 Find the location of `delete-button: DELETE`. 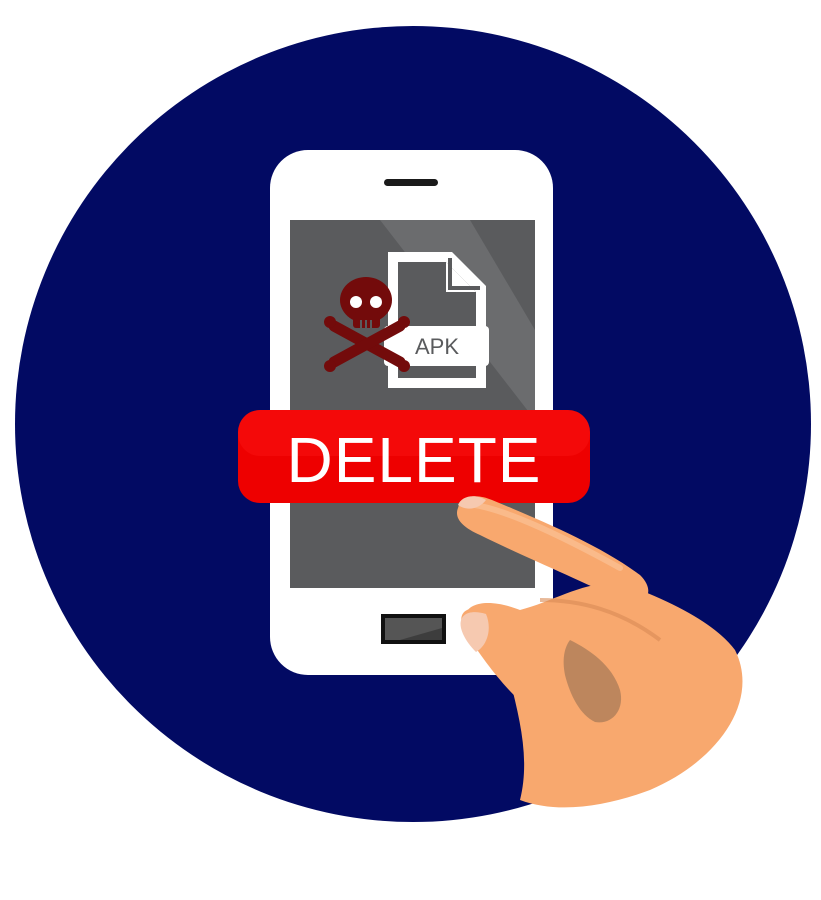

delete-button: DELETE is located at coordinates (414, 456).